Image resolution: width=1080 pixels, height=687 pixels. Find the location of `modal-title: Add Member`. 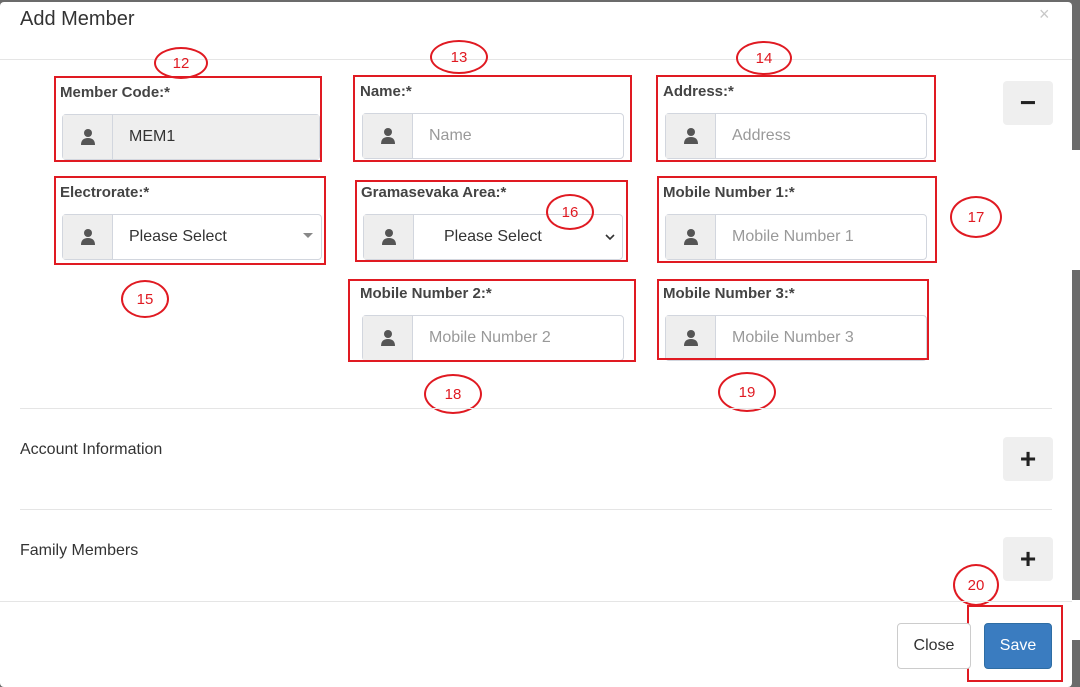

modal-title: Add Member is located at coordinates (77, 19).